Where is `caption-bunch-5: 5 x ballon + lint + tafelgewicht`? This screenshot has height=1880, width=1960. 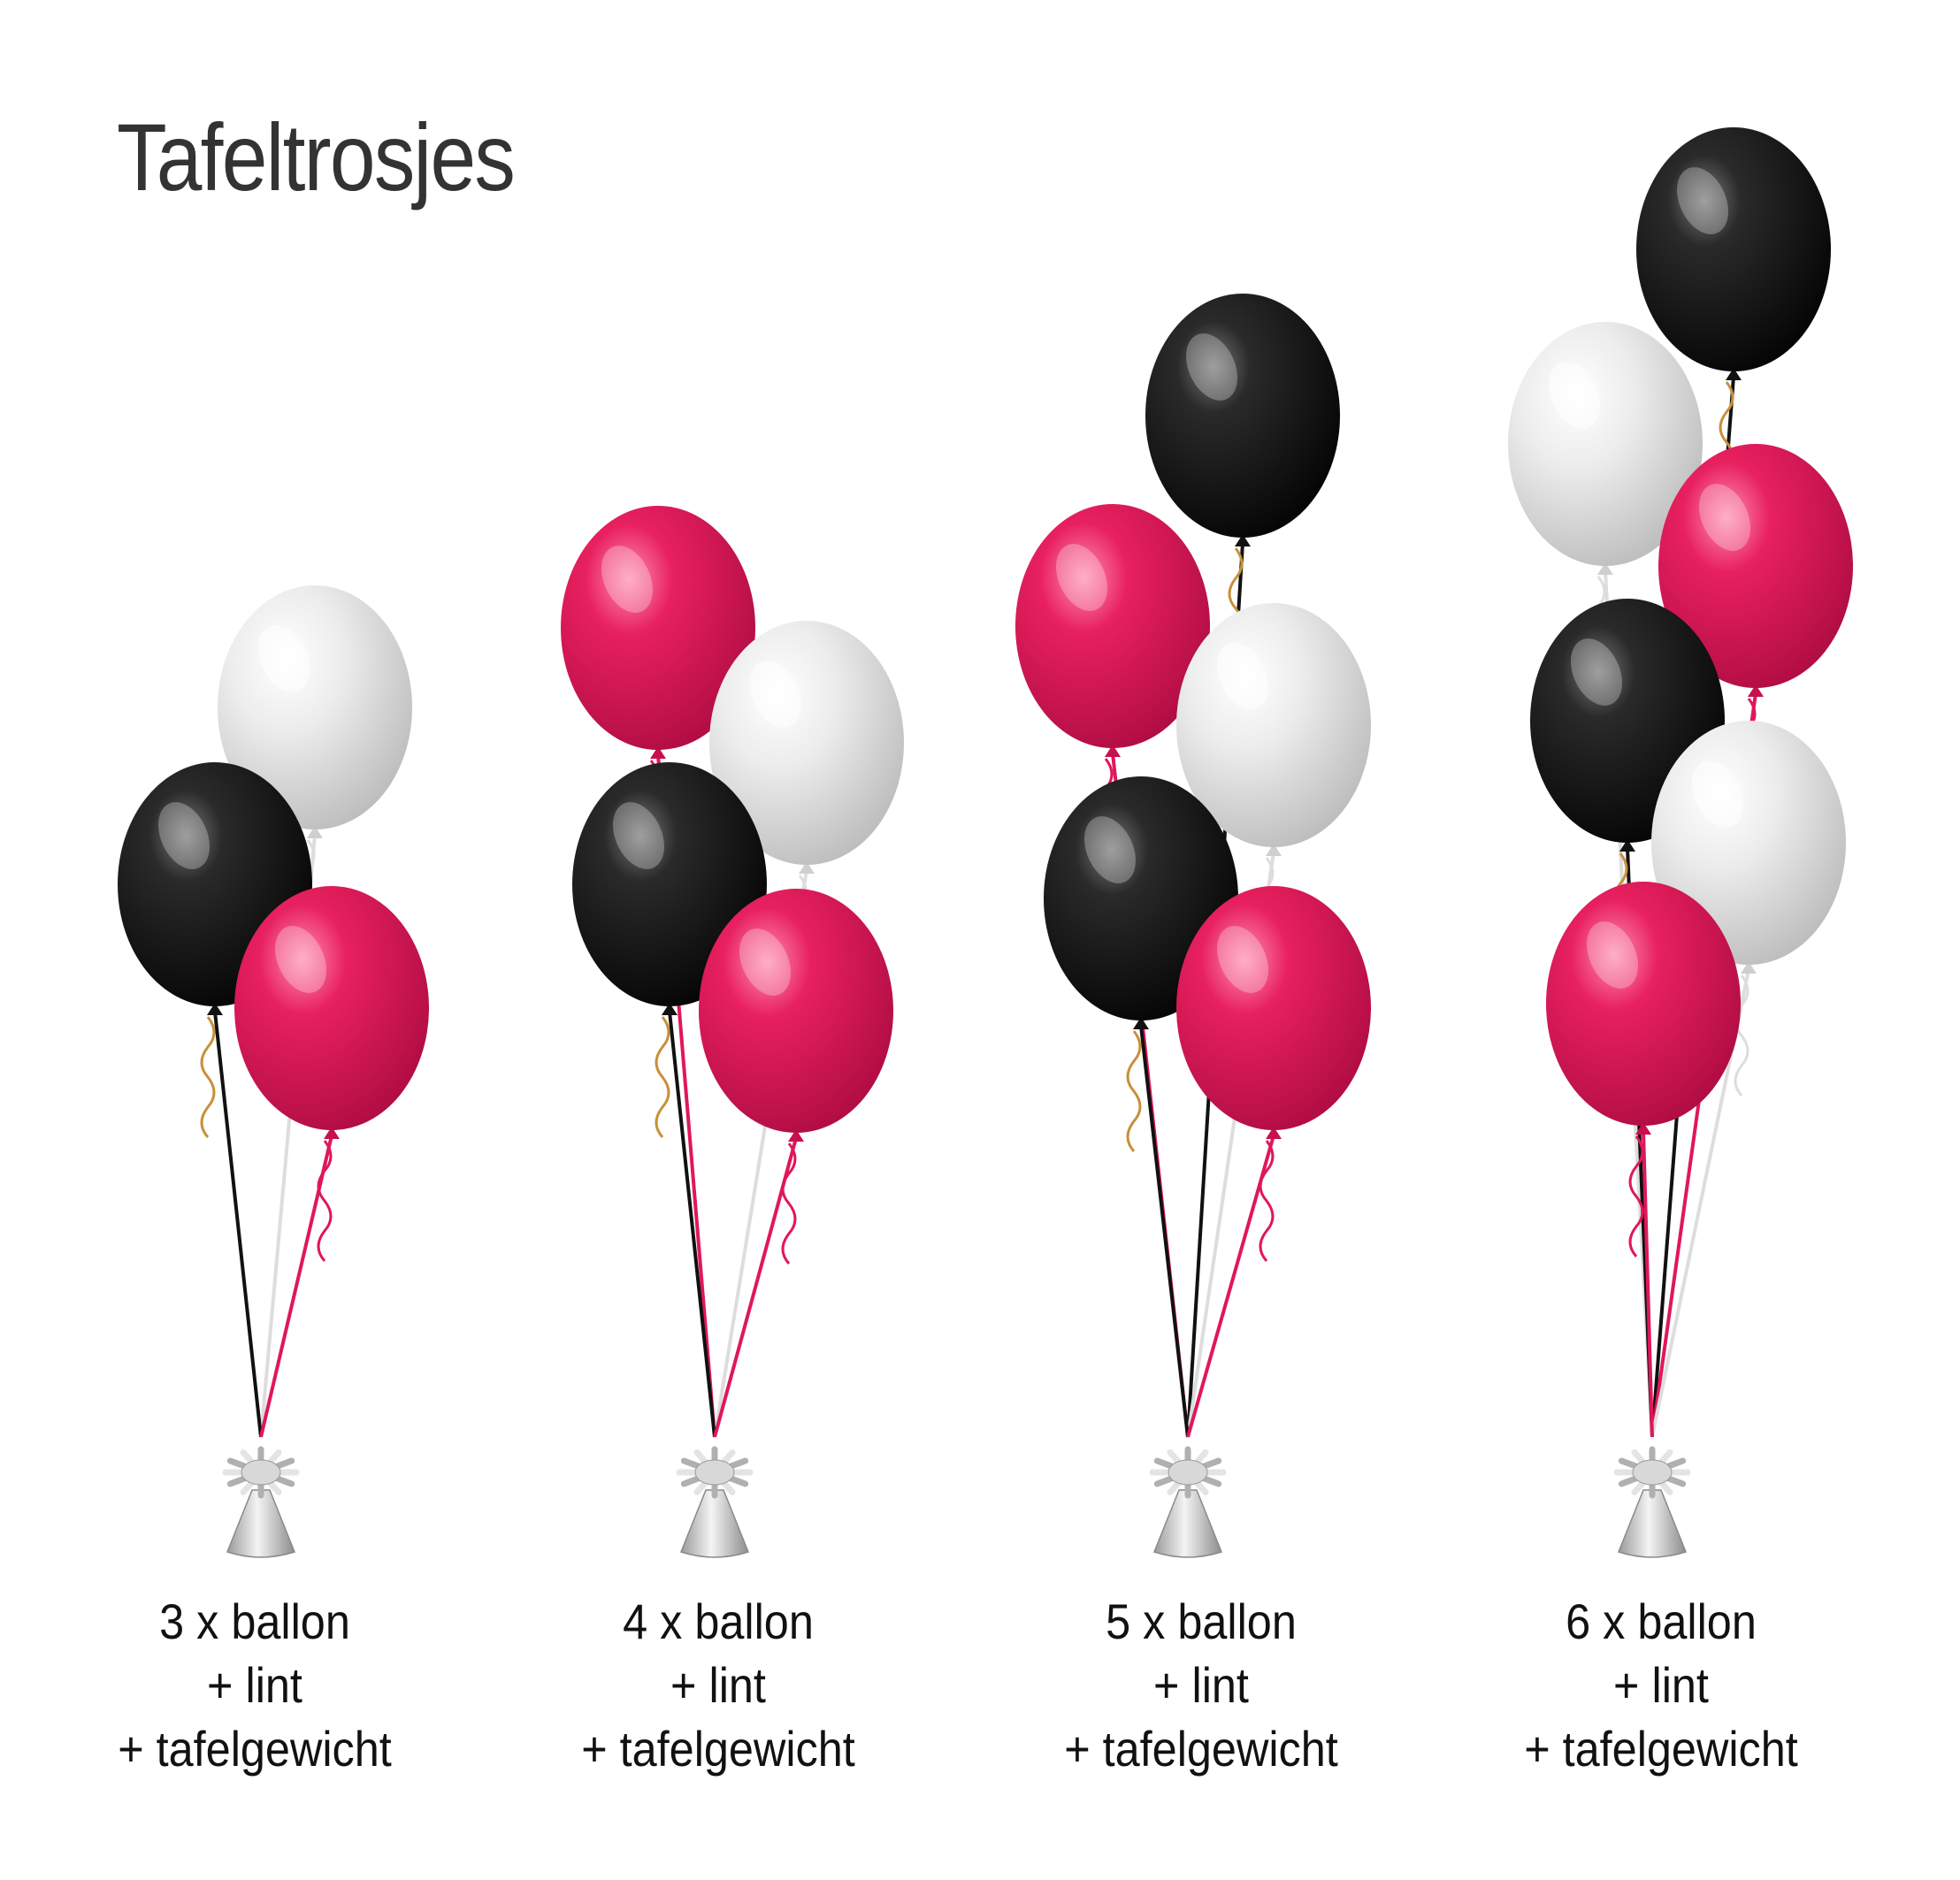
caption-bunch-5: 5 x ballon + lint + tafelgewicht is located at coordinates (1201, 1685).